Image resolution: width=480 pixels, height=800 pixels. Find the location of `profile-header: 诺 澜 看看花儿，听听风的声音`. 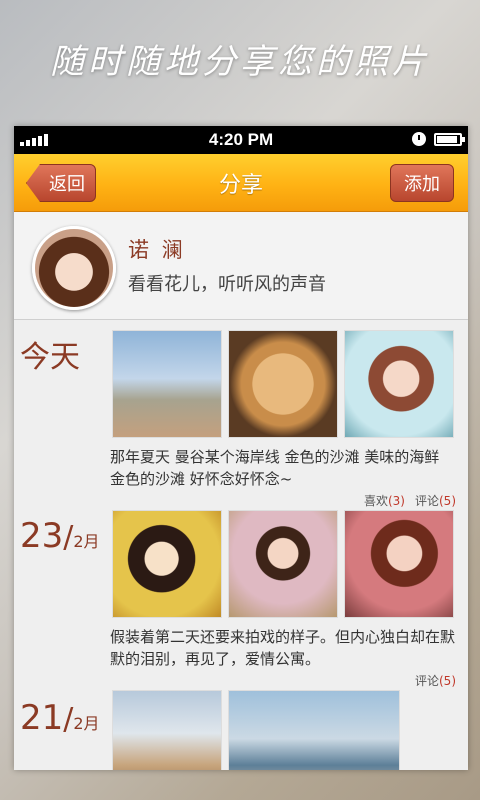

profile-header: 诺 澜 看看花儿，听听风的声音 is located at coordinates (241, 266).